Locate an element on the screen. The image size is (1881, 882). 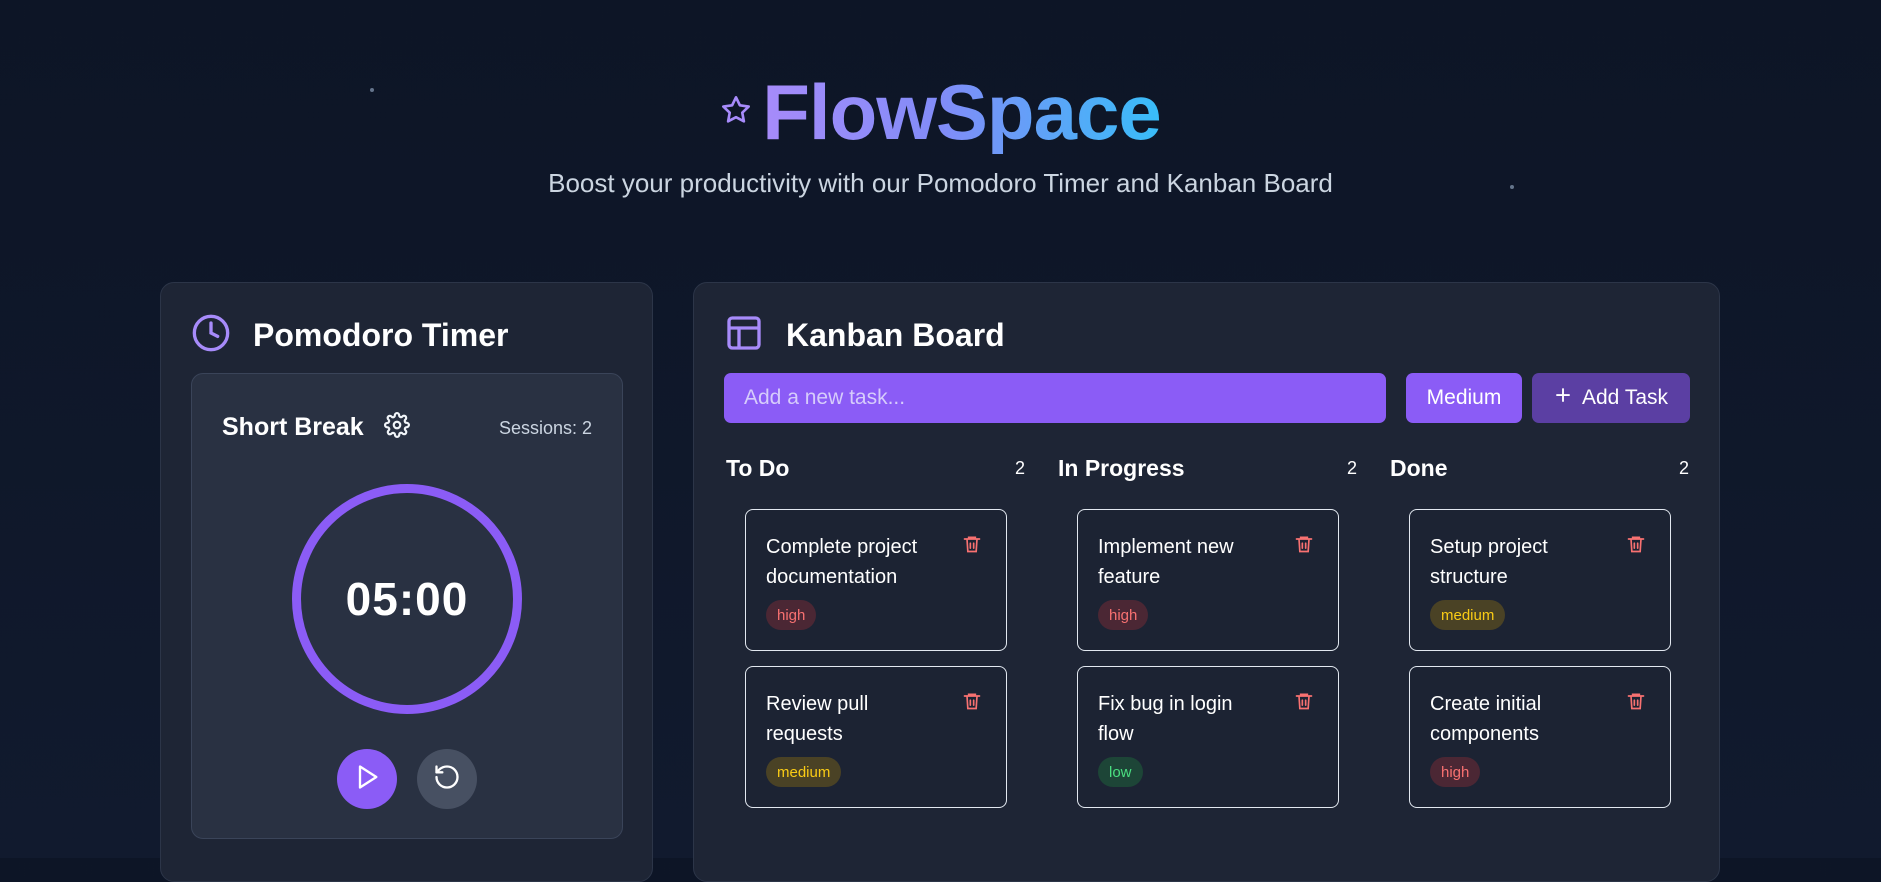
reset-icon is located at coordinates (447, 779).